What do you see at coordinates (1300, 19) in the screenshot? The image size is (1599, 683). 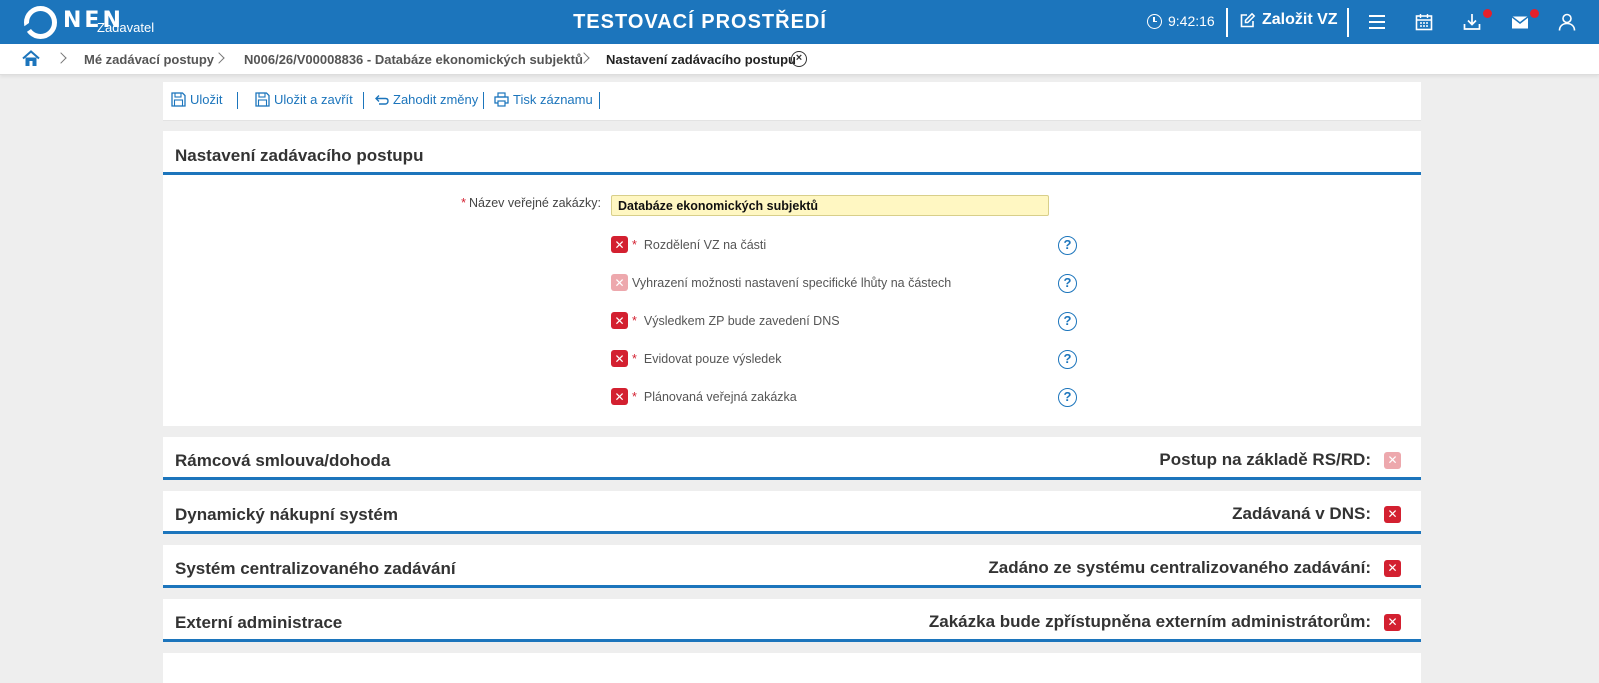 I see `create-vz-label: Založit VZ` at bounding box center [1300, 19].